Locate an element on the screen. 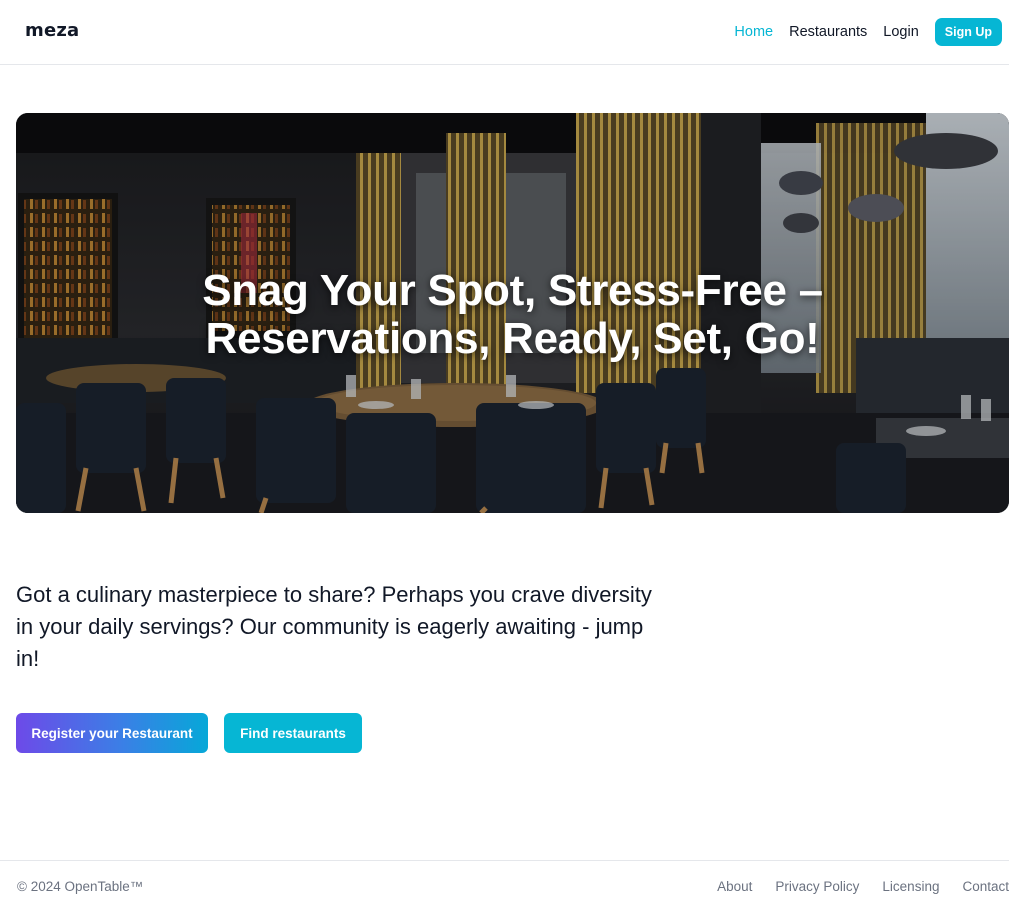  signup-button: Sign Up is located at coordinates (968, 32).